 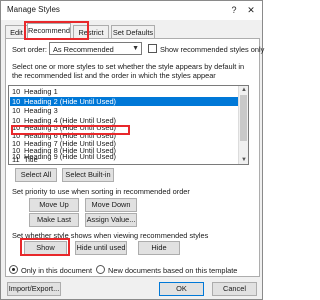 I want to click on list-item-priority: 11, so click(x=16, y=159).